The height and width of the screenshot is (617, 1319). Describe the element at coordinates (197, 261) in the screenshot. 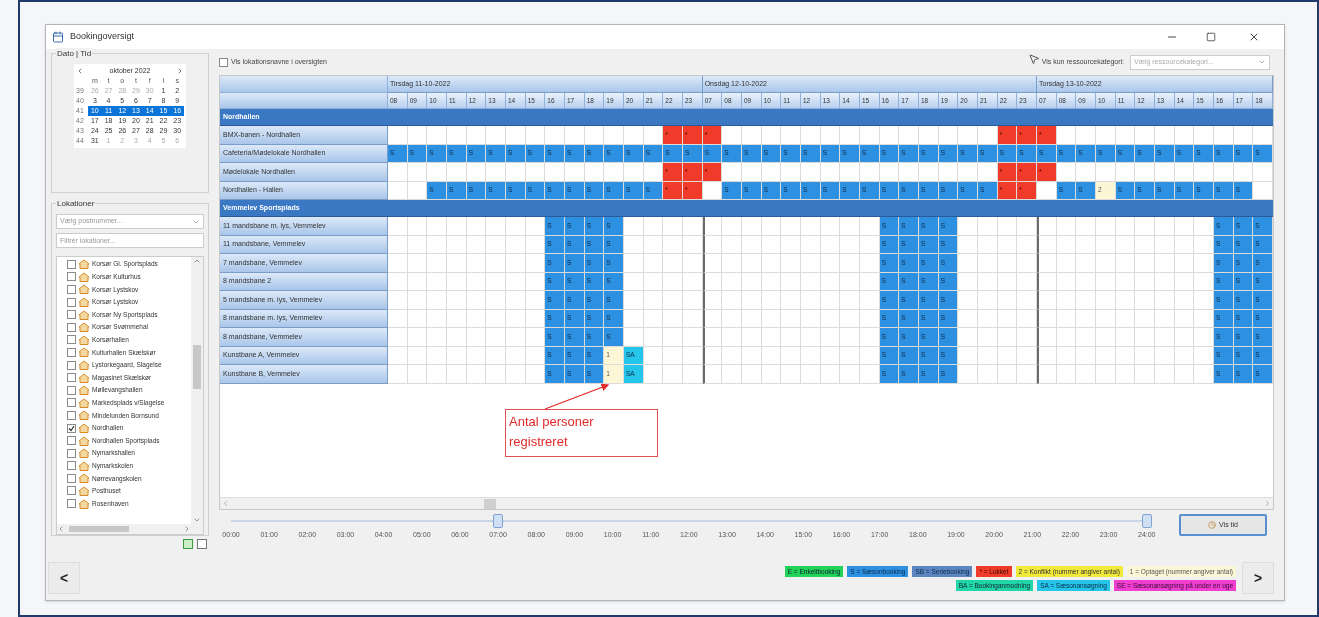

I see `scroll-up-icon` at that location.